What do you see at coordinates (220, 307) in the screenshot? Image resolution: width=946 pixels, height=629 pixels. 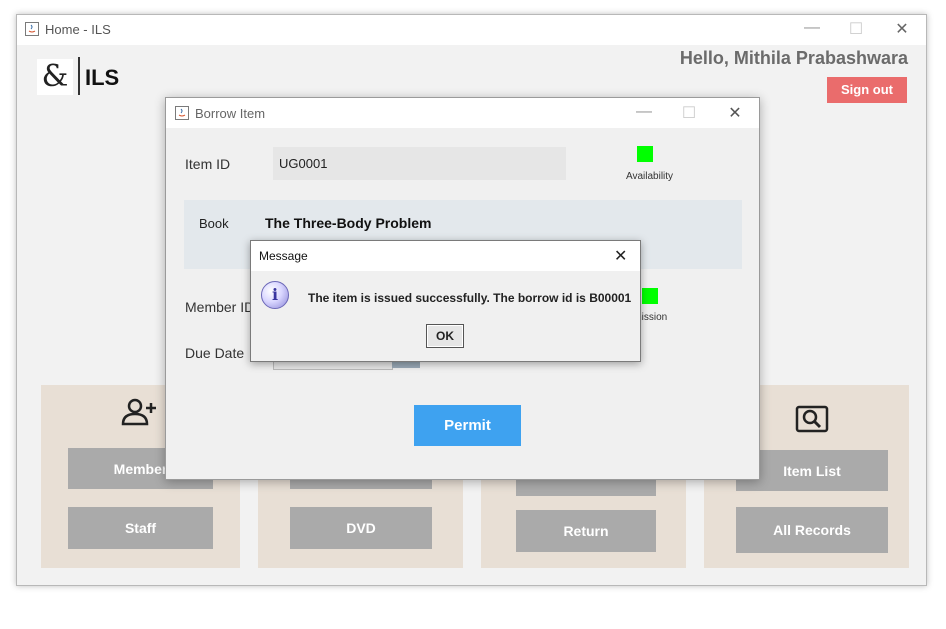 I see `member-id-label: Member ID` at bounding box center [220, 307].